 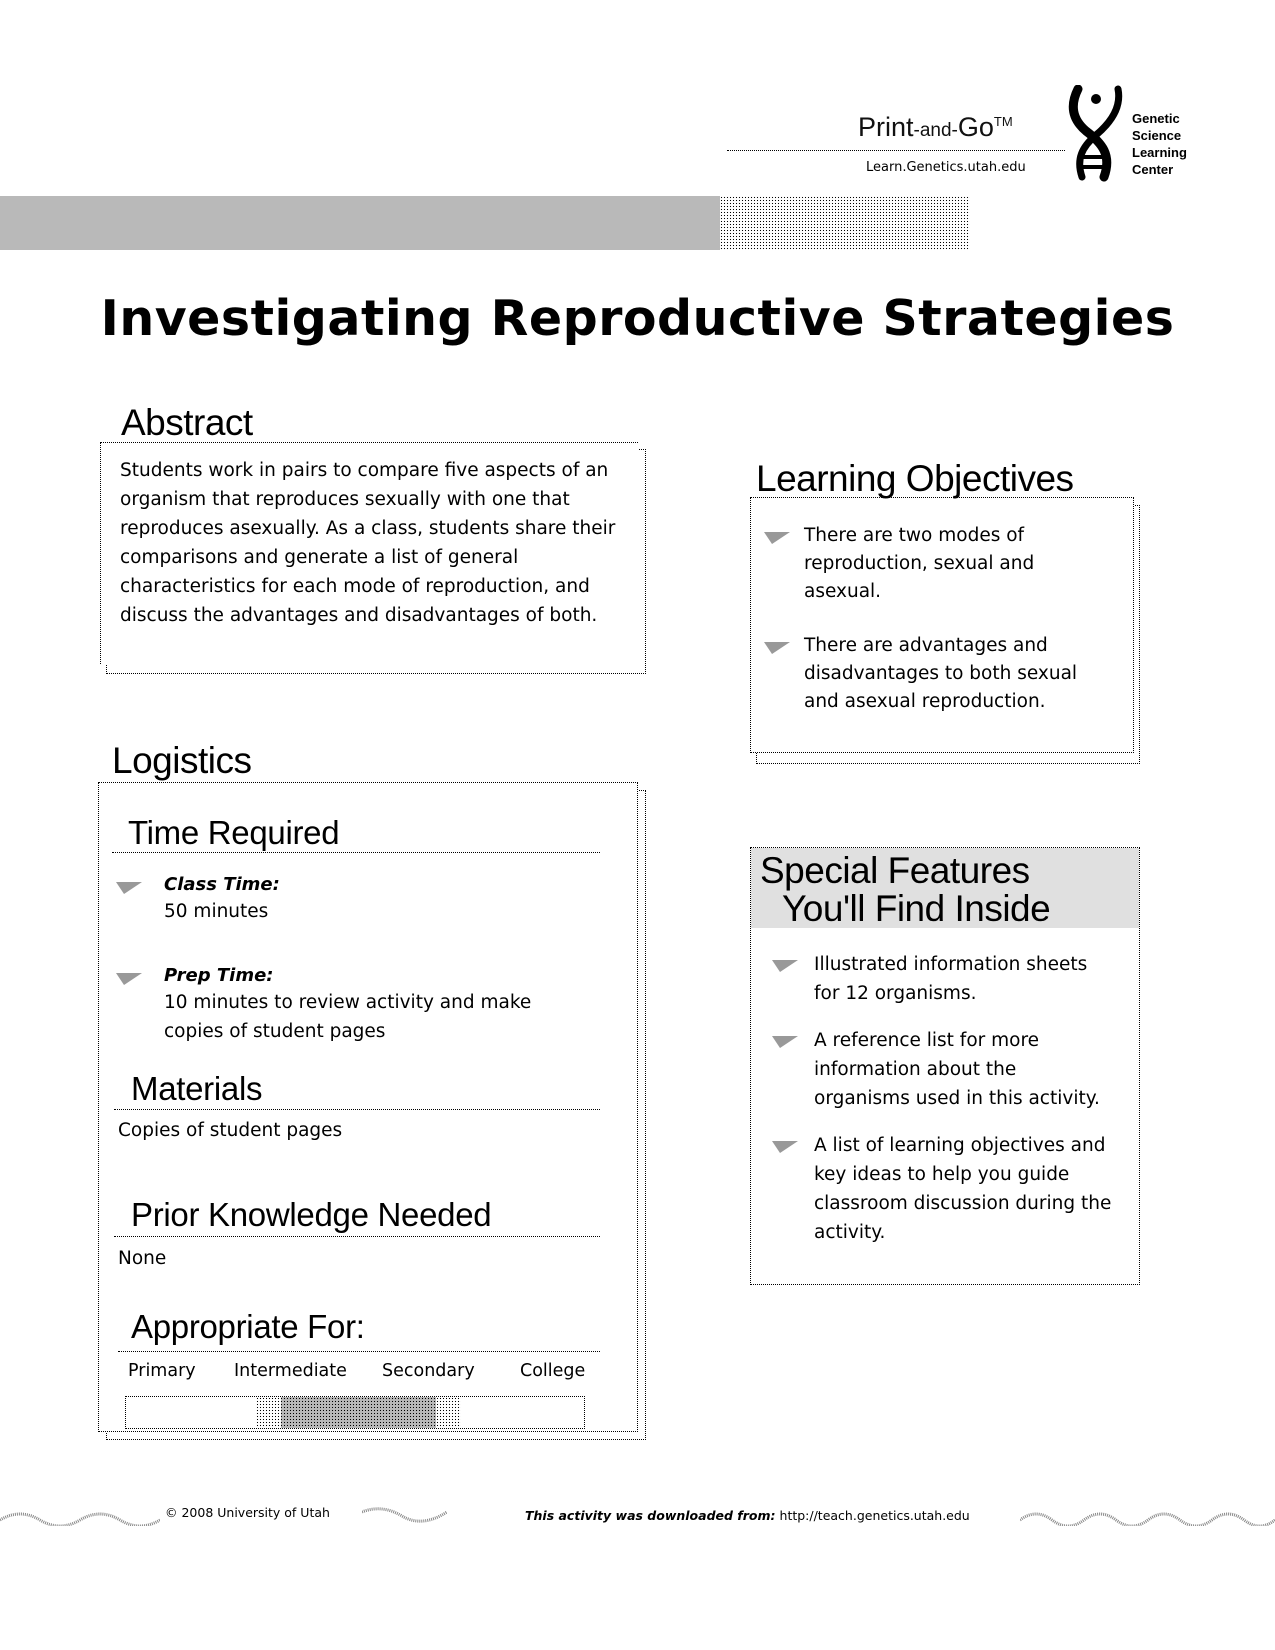 What do you see at coordinates (1156, 118) in the screenshot?
I see `org-line: Genetic` at bounding box center [1156, 118].